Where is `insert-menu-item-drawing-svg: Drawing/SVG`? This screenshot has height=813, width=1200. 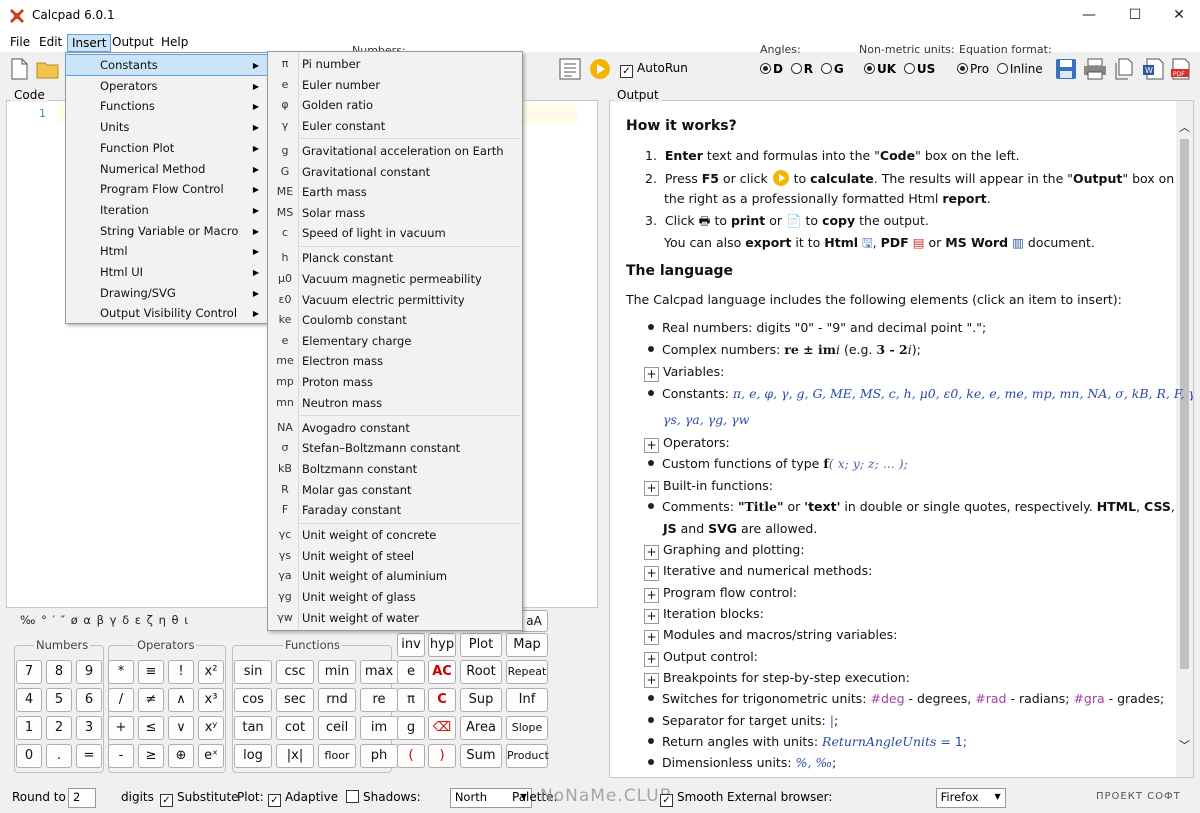 insert-menu-item-drawing-svg: Drawing/SVG is located at coordinates (166, 293).